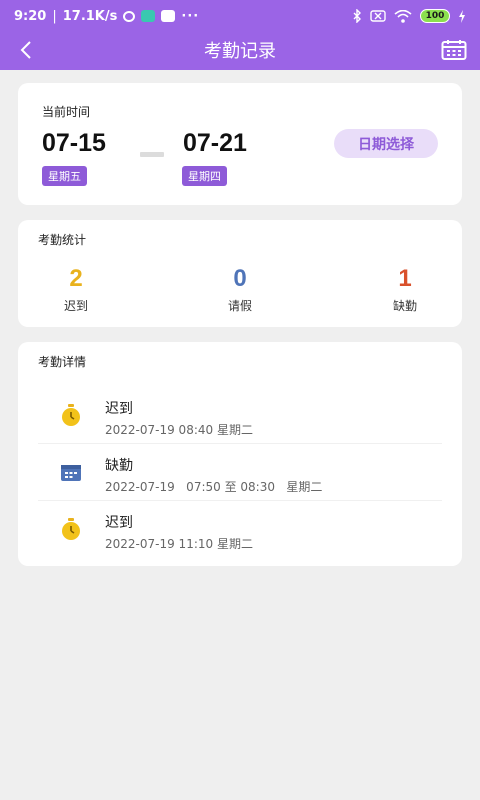 The width and height of the screenshot is (480, 800). Describe the element at coordinates (214, 487) in the screenshot. I see `record-info: 2022-07-19 07:50 至 08:30 星期二` at that location.